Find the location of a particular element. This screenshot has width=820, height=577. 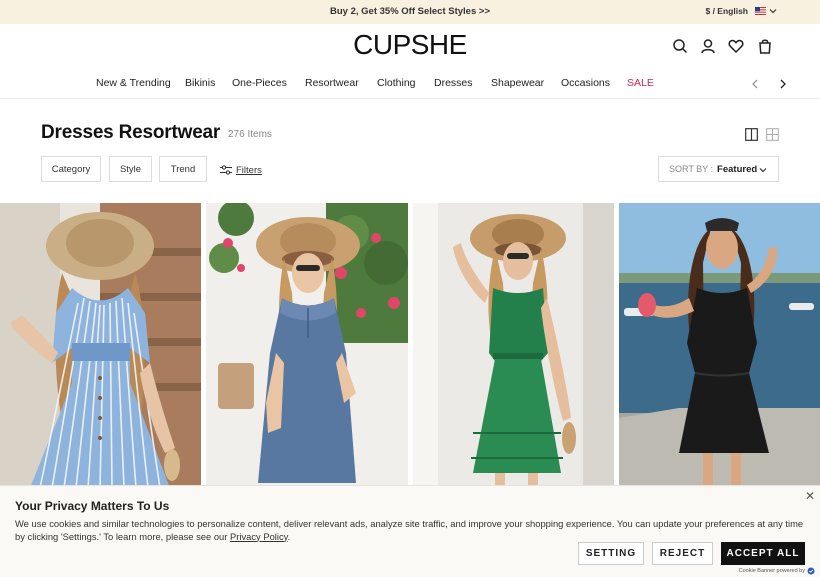

wishlist-heart-icon is located at coordinates (736, 46).